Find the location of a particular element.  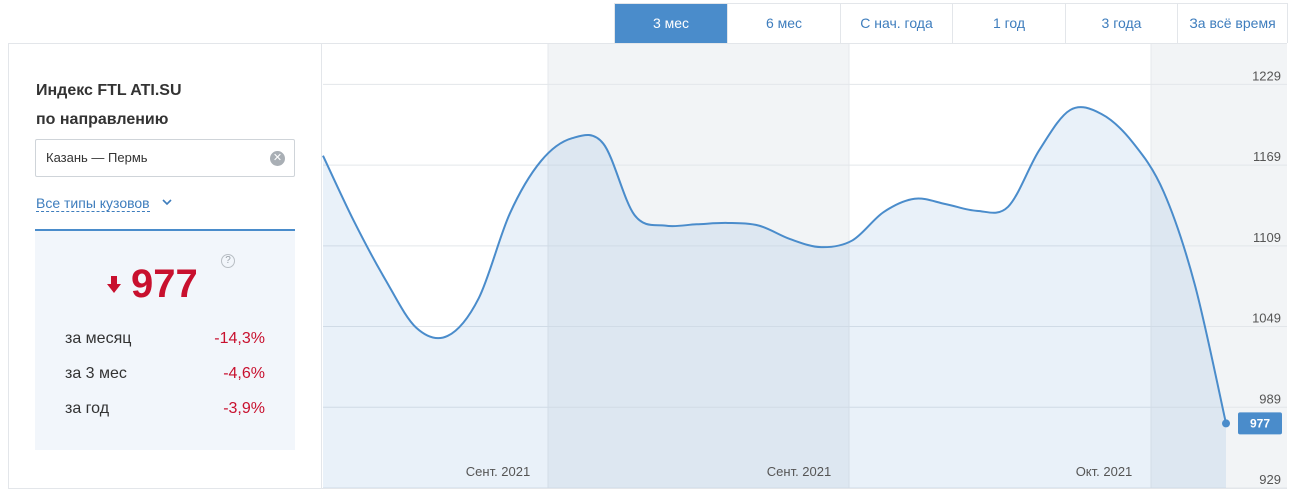

panel-title: Индекс FTL ATI.SU по направлению is located at coordinates (109, 105).